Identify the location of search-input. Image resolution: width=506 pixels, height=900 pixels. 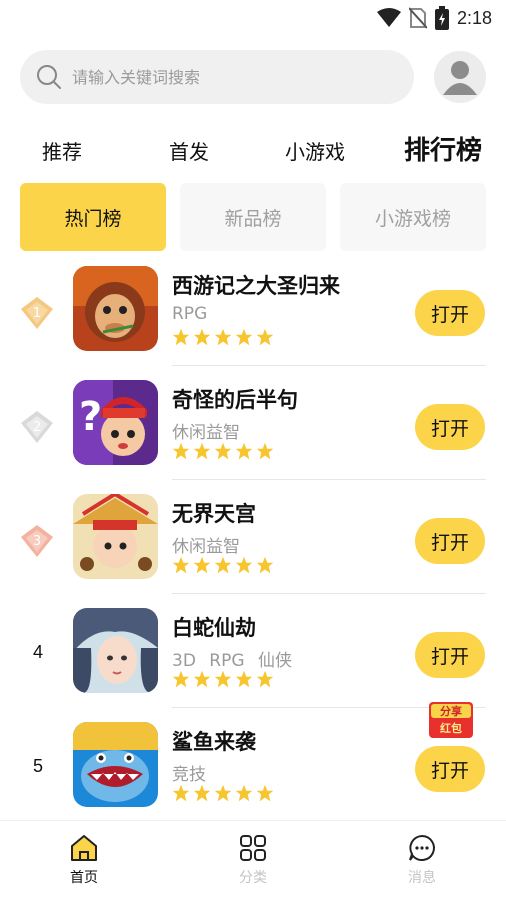
(222, 77).